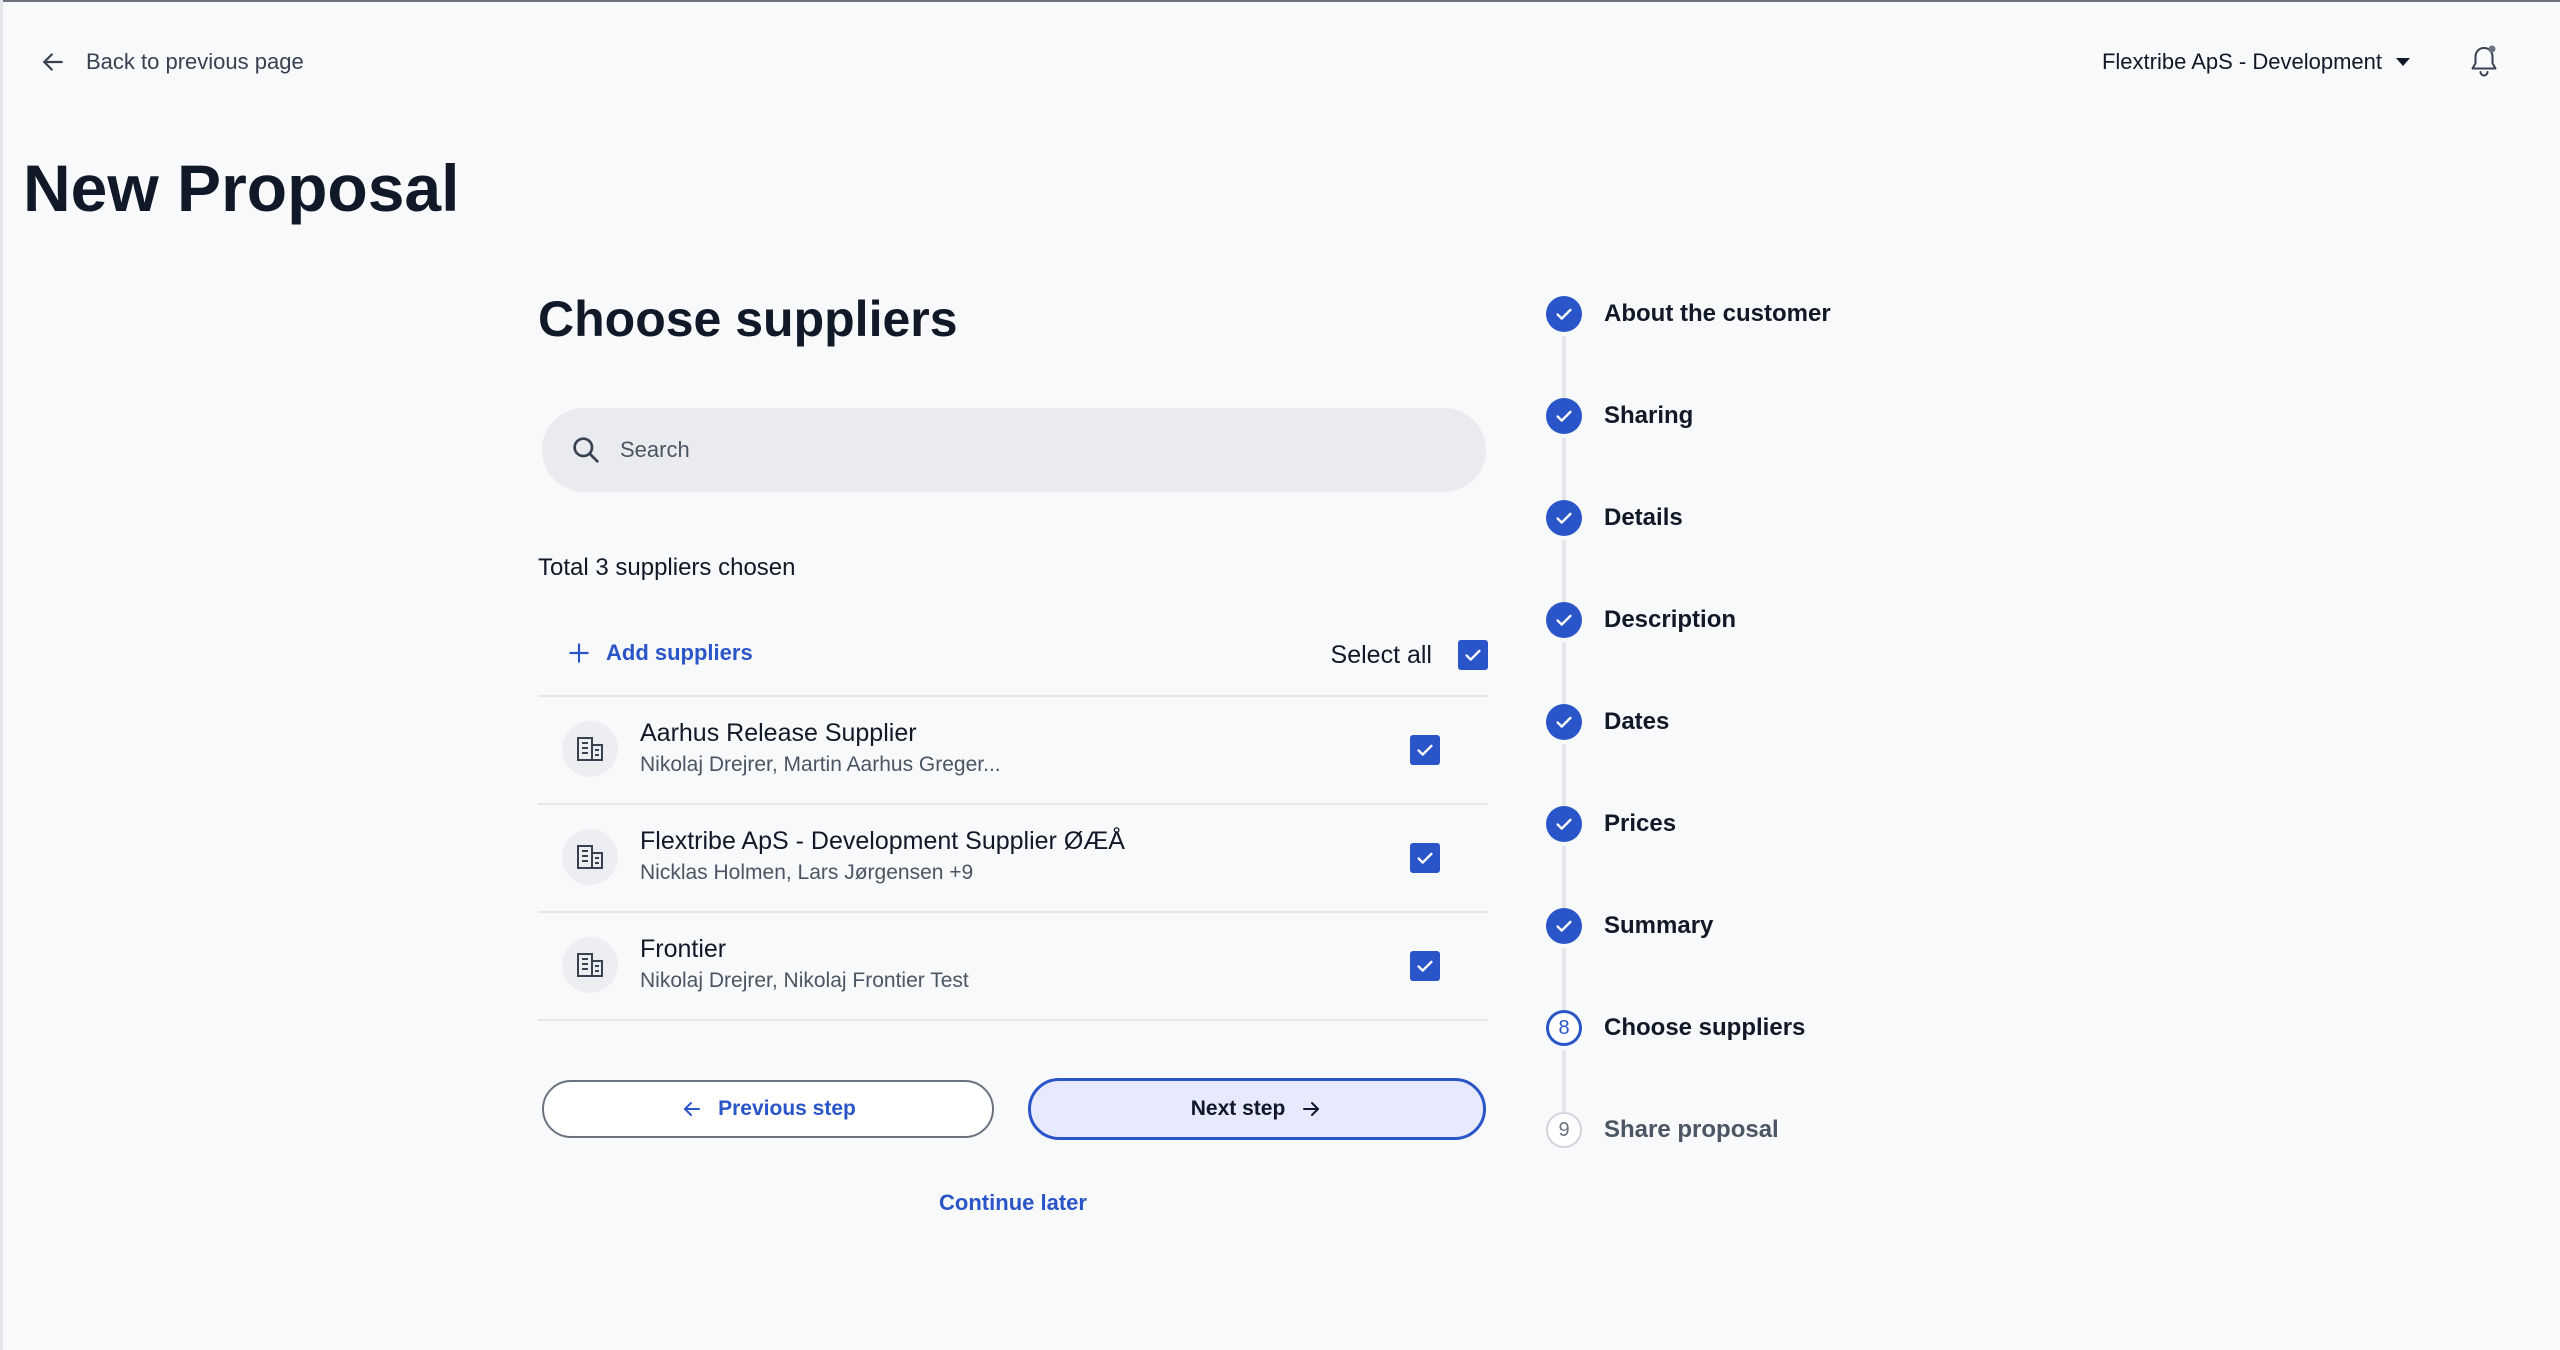 This screenshot has height=1350, width=2560. I want to click on step-label: Share proposal, so click(1691, 1129).